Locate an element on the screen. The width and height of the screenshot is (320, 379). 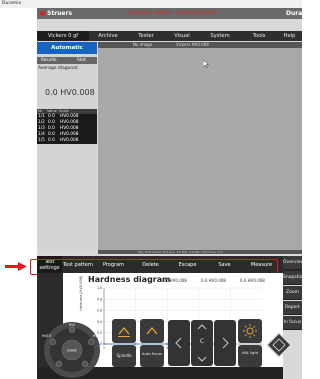
zoom-up-button is located at coordinates (124, 331).